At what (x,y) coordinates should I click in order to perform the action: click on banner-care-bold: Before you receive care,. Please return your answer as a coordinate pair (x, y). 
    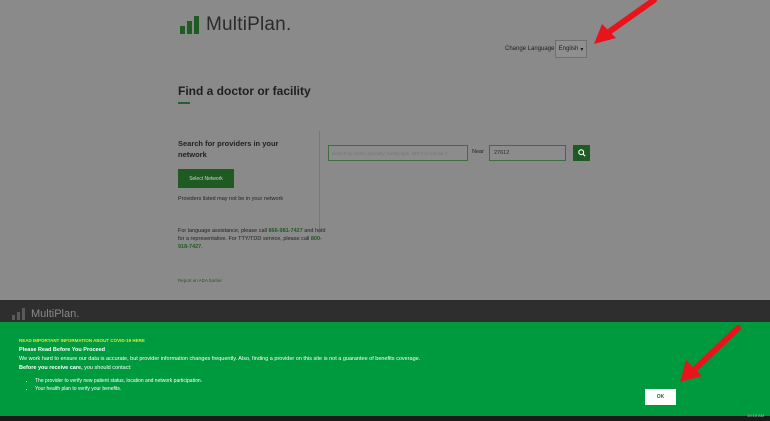
    Looking at the image, I should click on (51, 368).